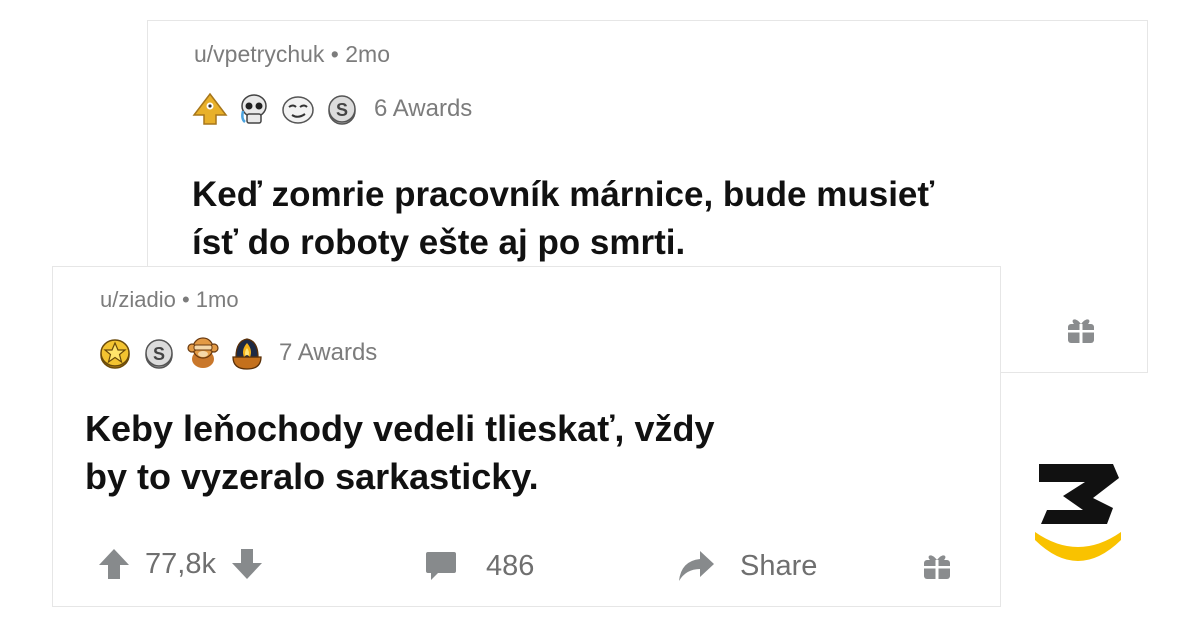  What do you see at coordinates (217, 299) in the screenshot?
I see `comment-age: 1mo` at bounding box center [217, 299].